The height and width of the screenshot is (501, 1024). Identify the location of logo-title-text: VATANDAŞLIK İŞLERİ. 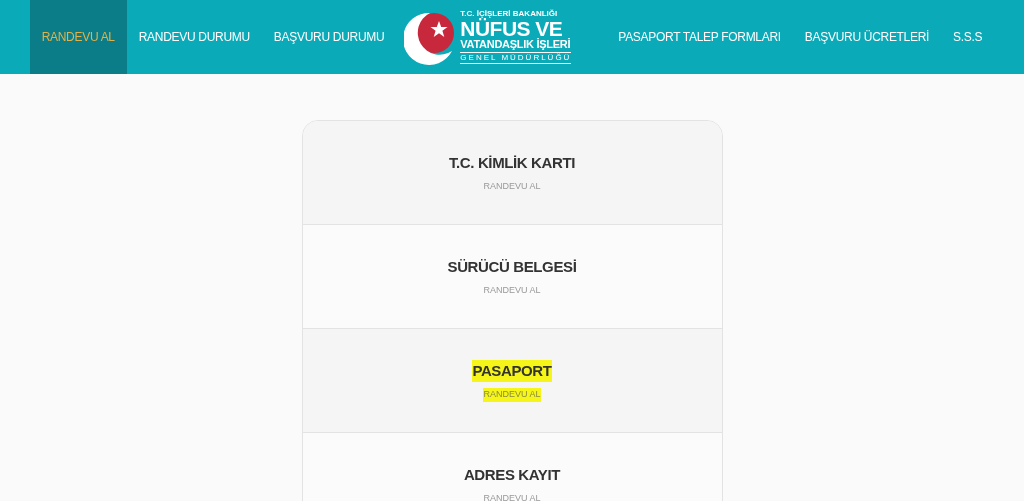
(516, 44).